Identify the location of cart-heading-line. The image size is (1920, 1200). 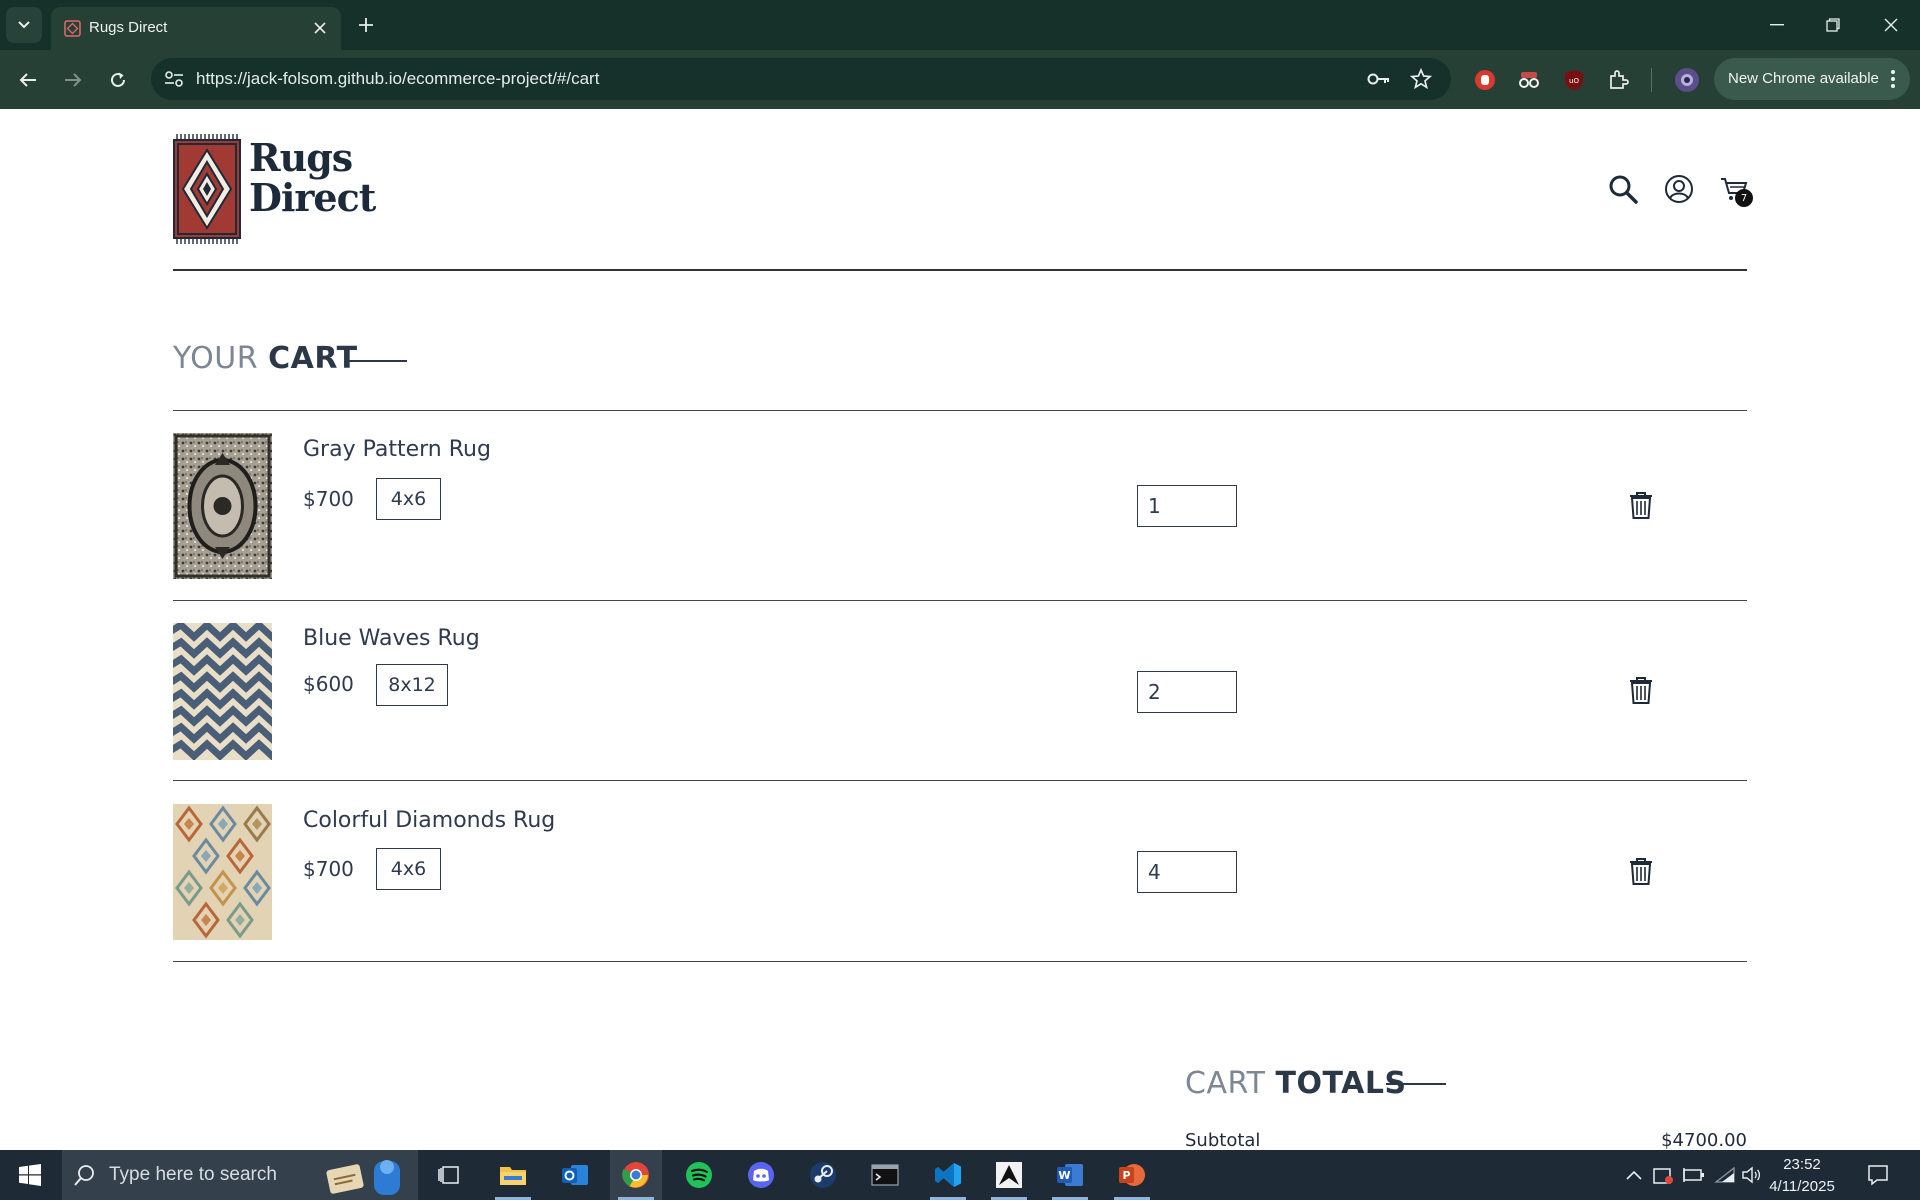
(377, 361).